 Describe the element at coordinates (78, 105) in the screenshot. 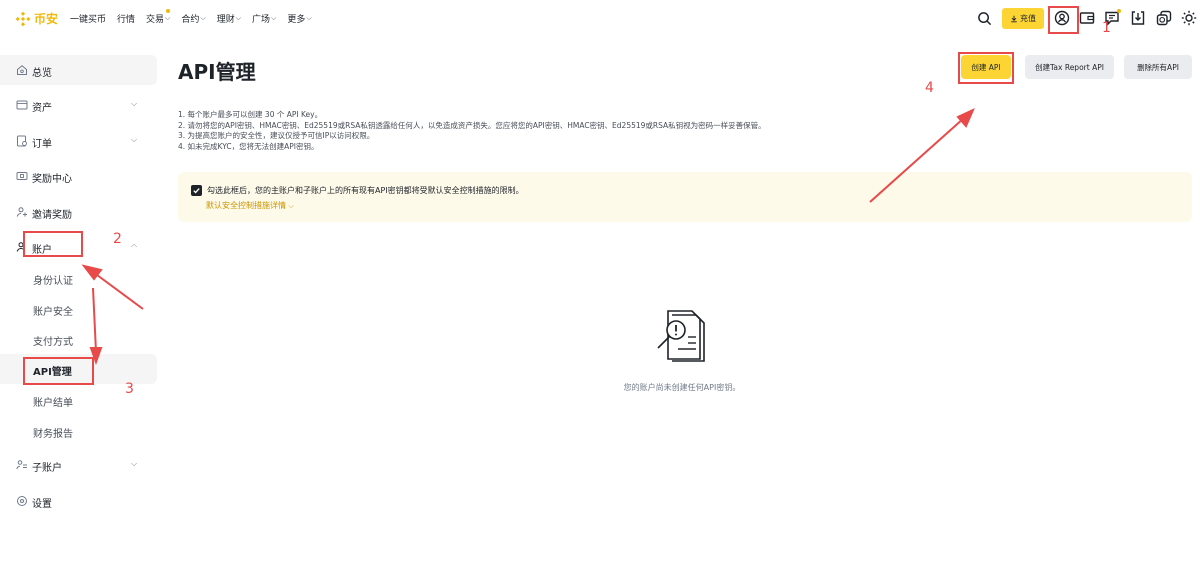

I see `sidebar-item-assets: 资产 ⌵` at that location.